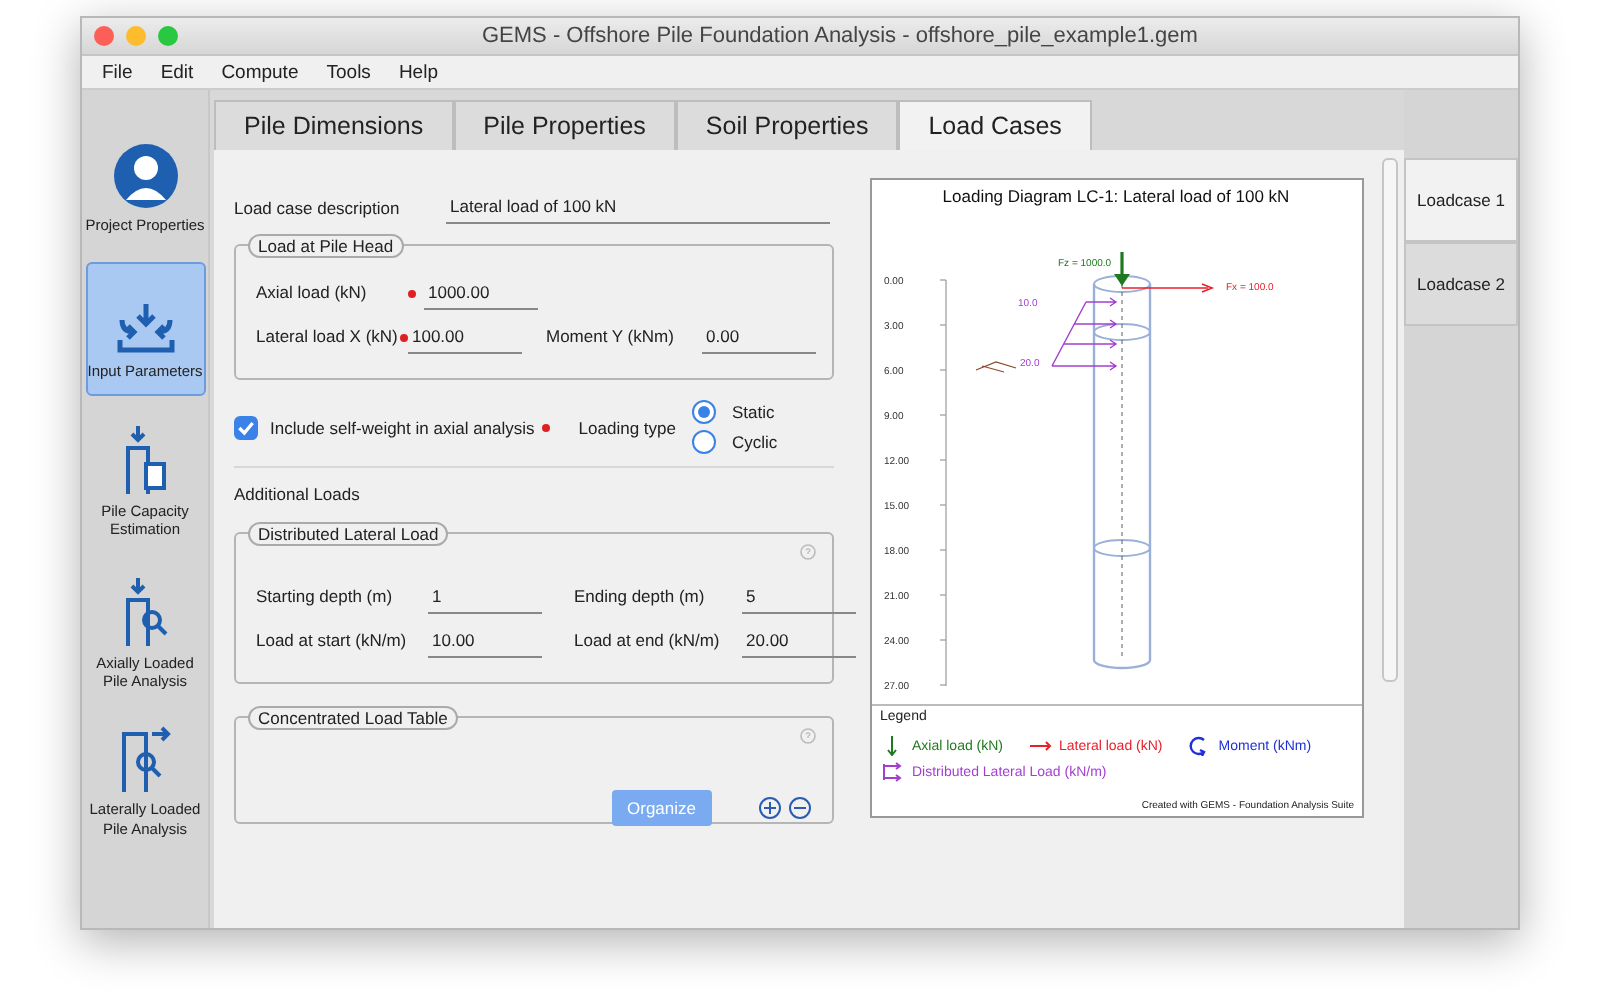  I want to click on text-field: 0.00, so click(759, 338).